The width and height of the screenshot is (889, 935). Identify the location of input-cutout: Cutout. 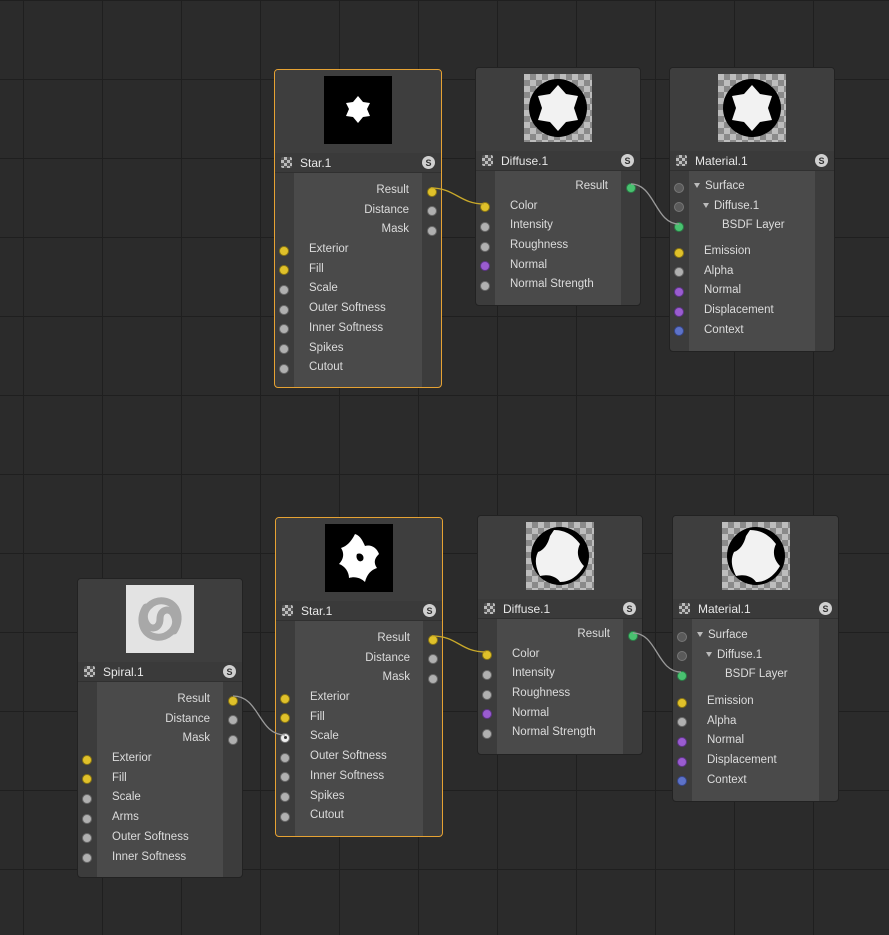
(358, 368).